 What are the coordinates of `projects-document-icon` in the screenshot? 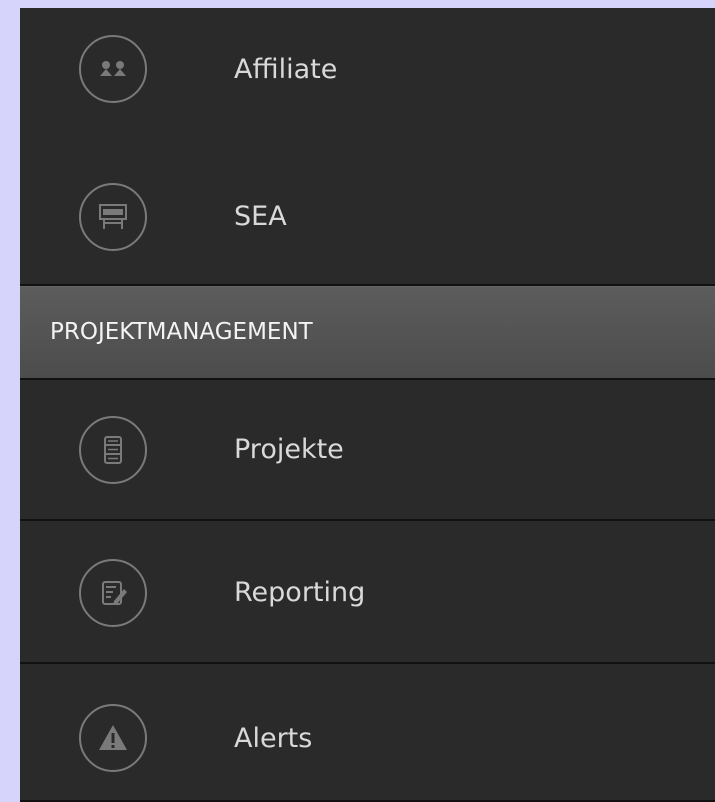 It's located at (113, 450).